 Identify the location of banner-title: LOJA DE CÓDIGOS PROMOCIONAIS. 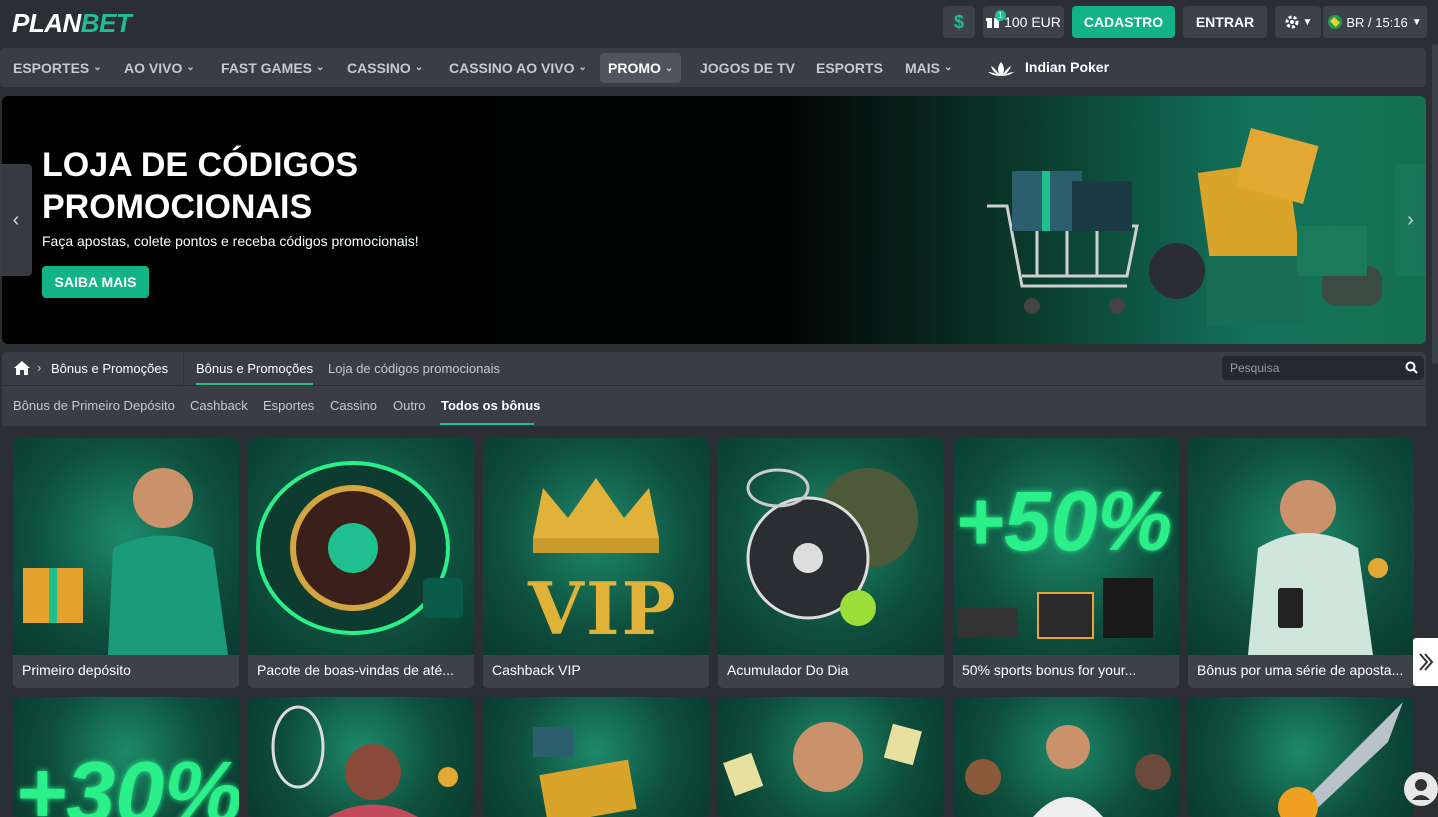
(200, 186).